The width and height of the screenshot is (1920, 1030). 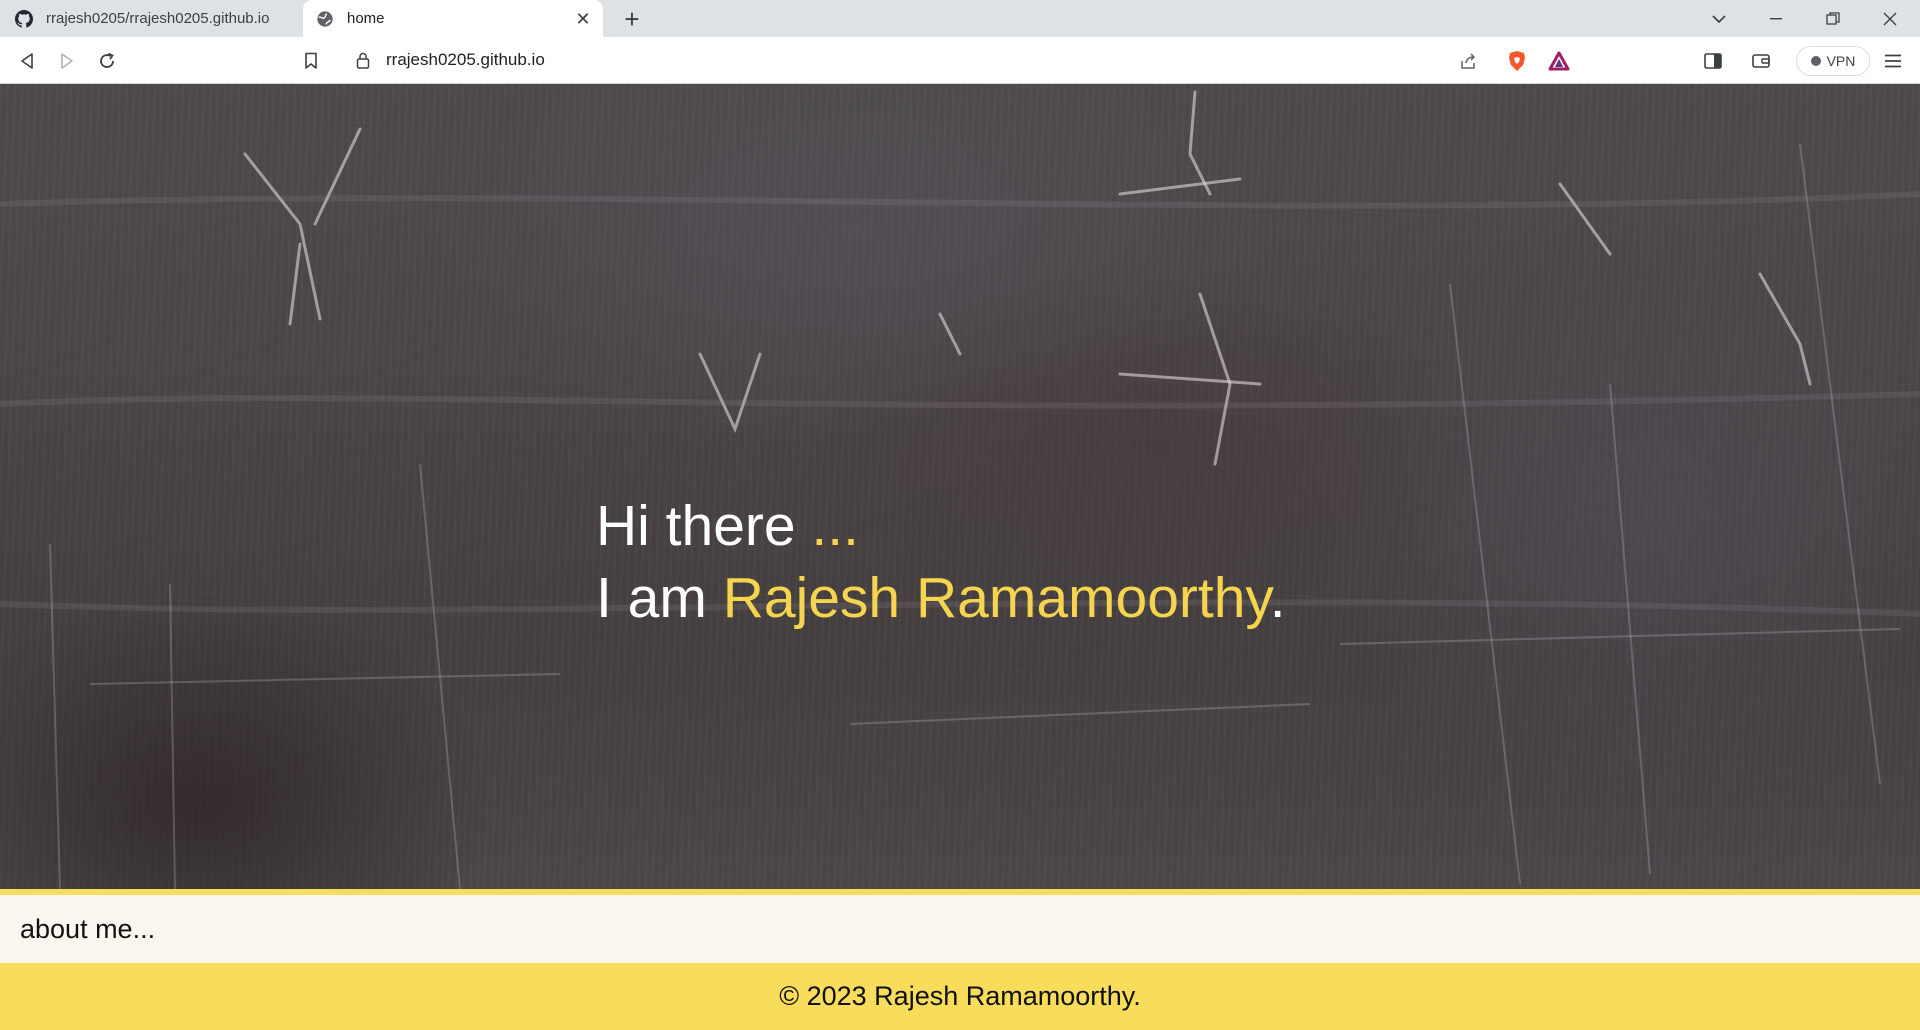 What do you see at coordinates (325, 19) in the screenshot?
I see `globe-icon` at bounding box center [325, 19].